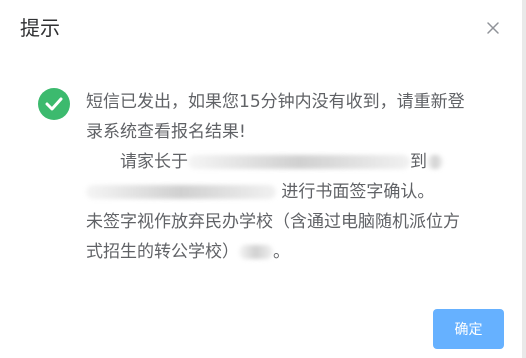 This screenshot has width=526, height=358. I want to click on message-line-parent: 请家长于 到, so click(281, 162).